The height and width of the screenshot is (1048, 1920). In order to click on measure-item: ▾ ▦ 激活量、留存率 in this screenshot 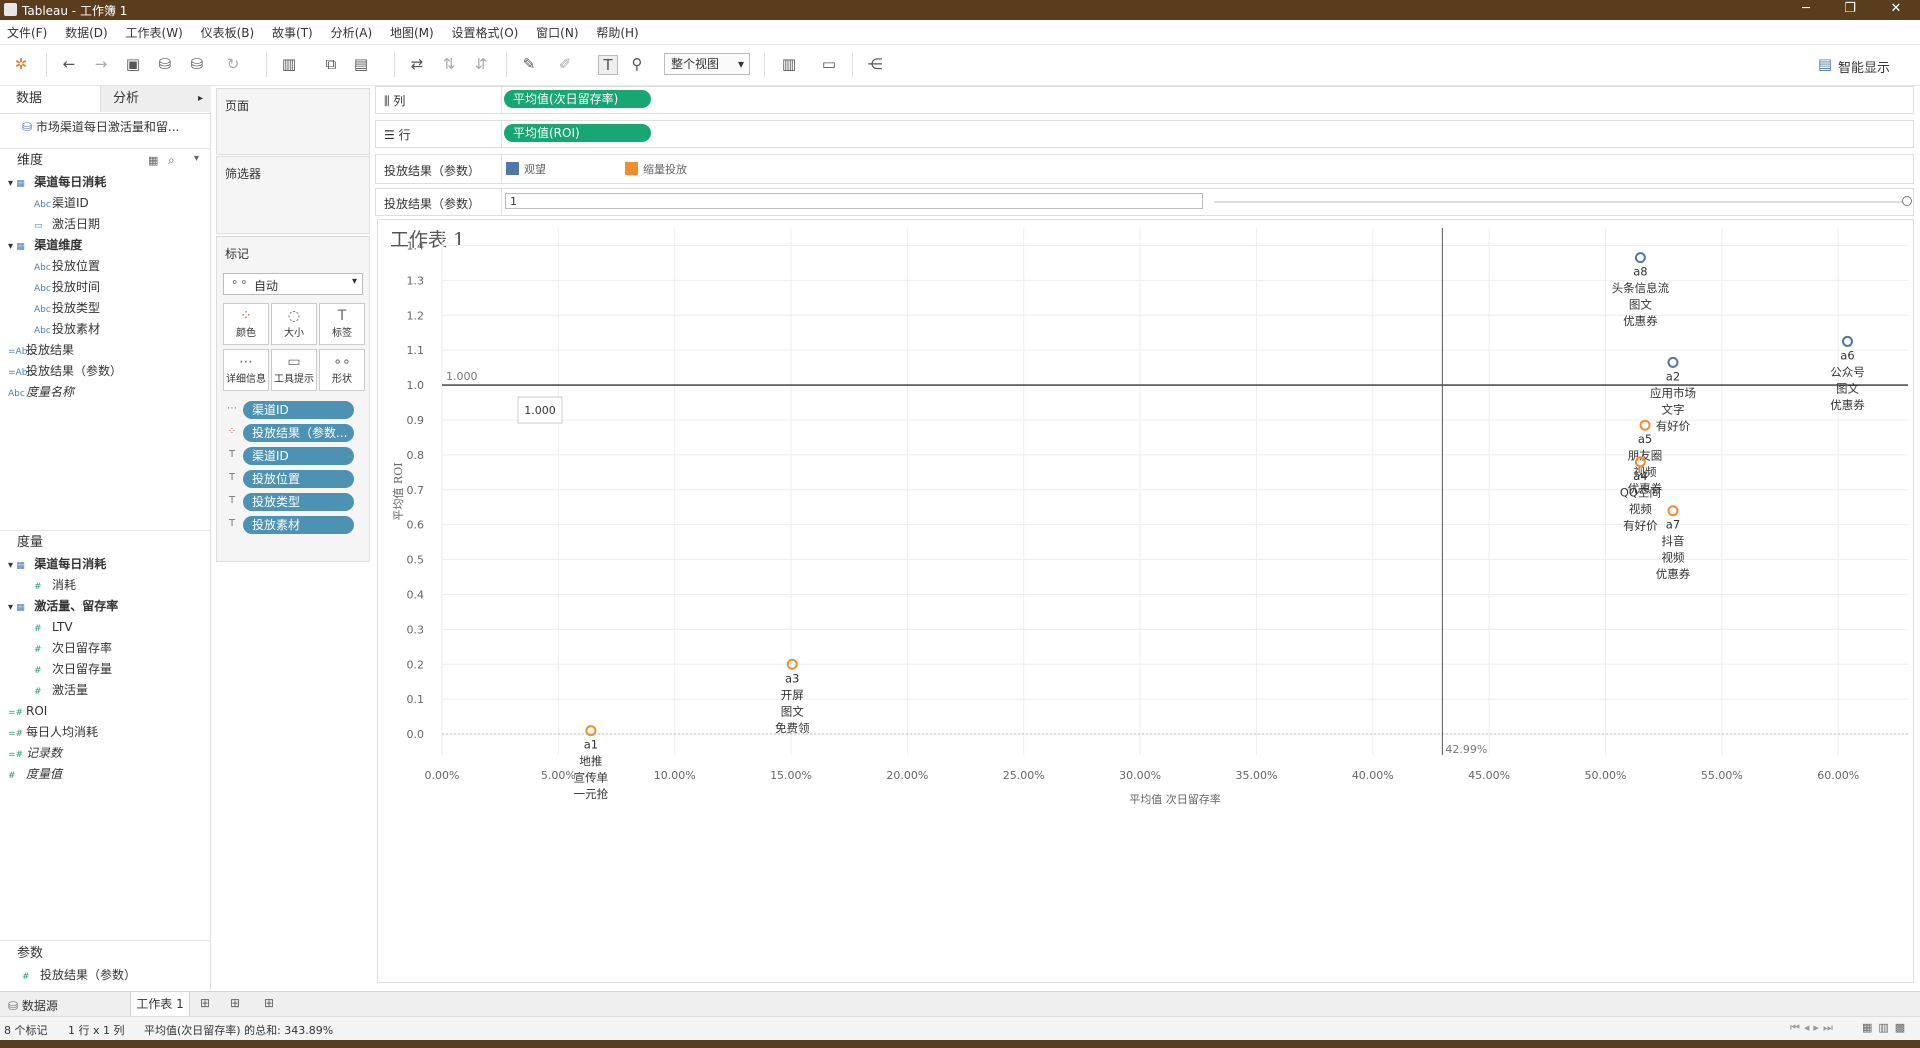, I will do `click(63, 606)`.